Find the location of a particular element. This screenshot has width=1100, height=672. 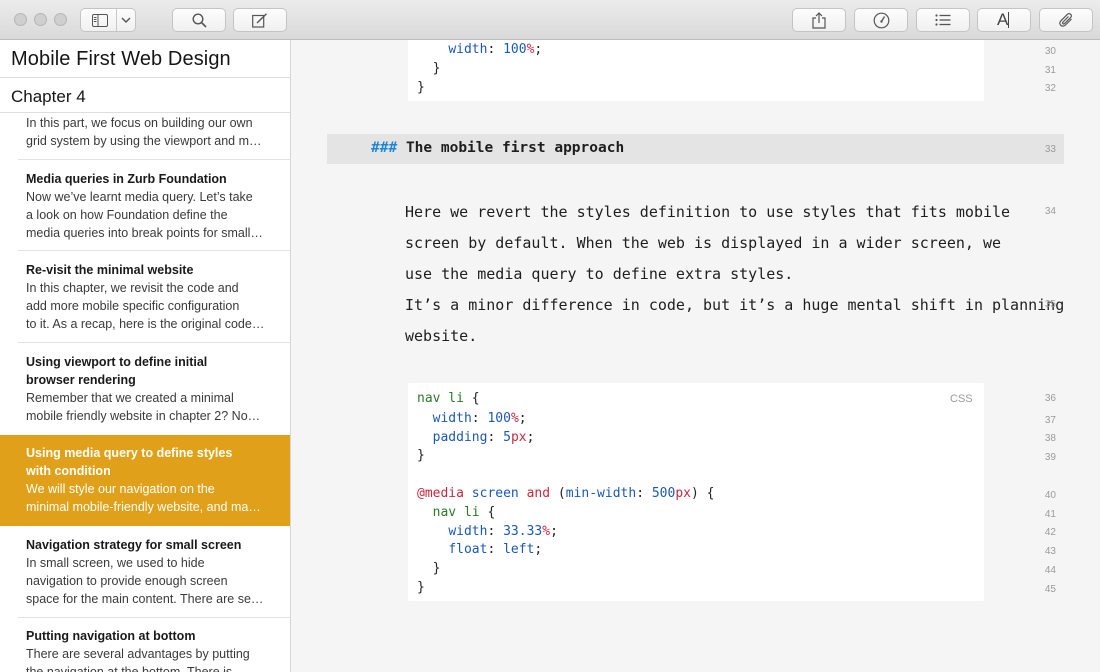

code-line: width: 33.33%; is located at coordinates (503, 531).